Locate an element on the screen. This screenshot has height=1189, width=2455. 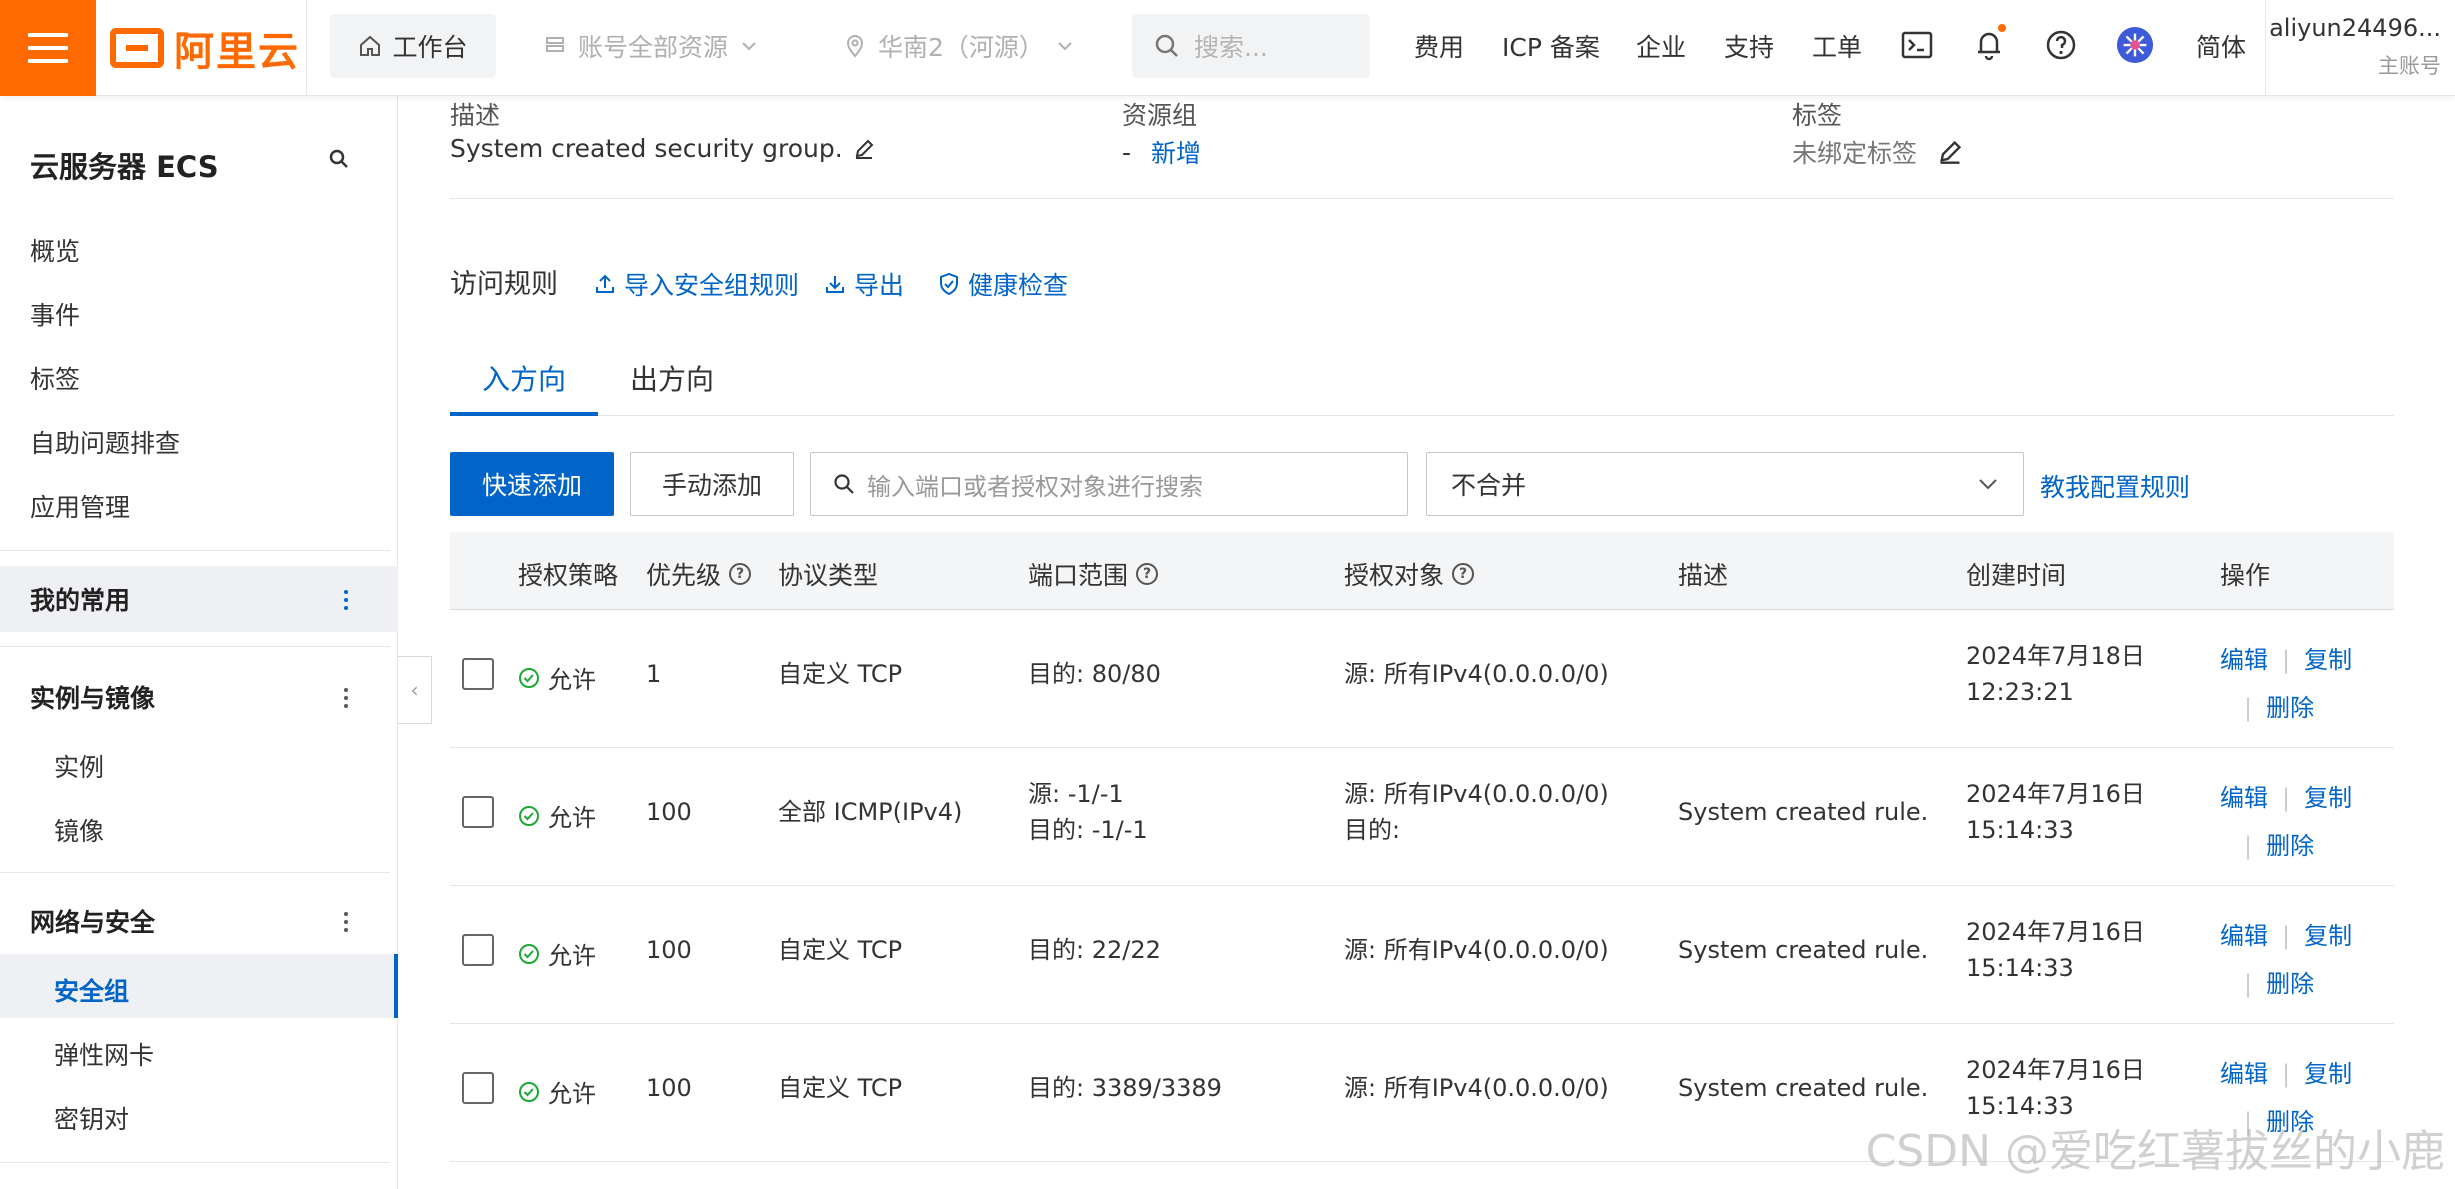
aliyun-logo: 阿里云 is located at coordinates (205, 48).